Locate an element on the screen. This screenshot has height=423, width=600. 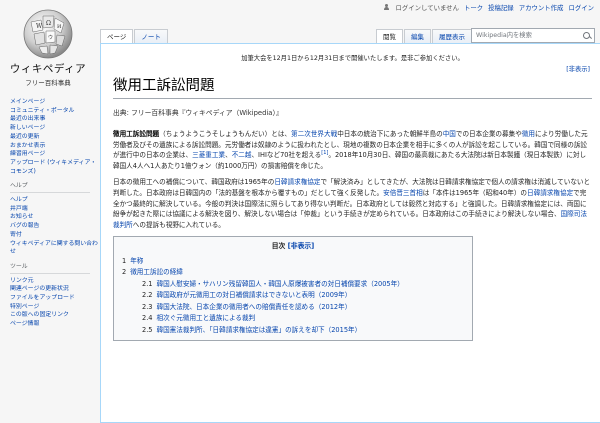
sidebar-item-upload-commons: アップロード (ウィキメディア・コモンズ) is located at coordinates (54, 167).